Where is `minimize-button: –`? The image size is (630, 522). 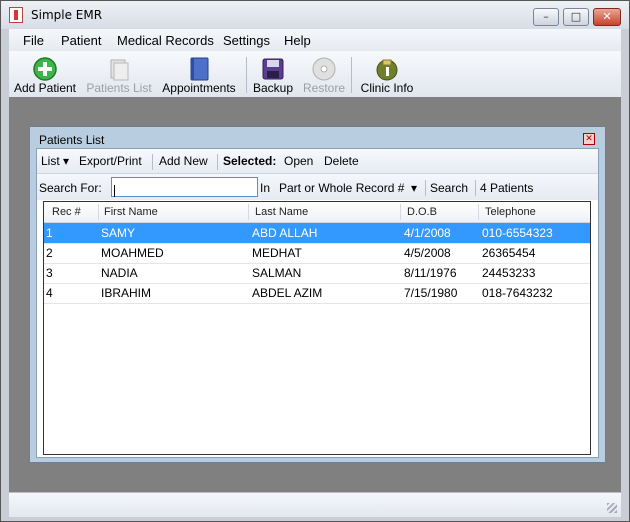 minimize-button: – is located at coordinates (546, 17).